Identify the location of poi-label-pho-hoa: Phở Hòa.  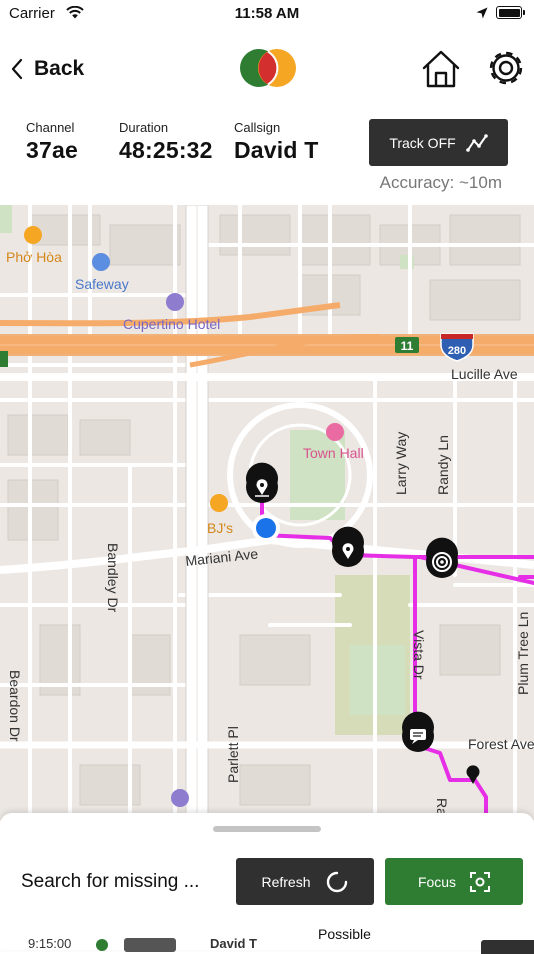
(34, 257).